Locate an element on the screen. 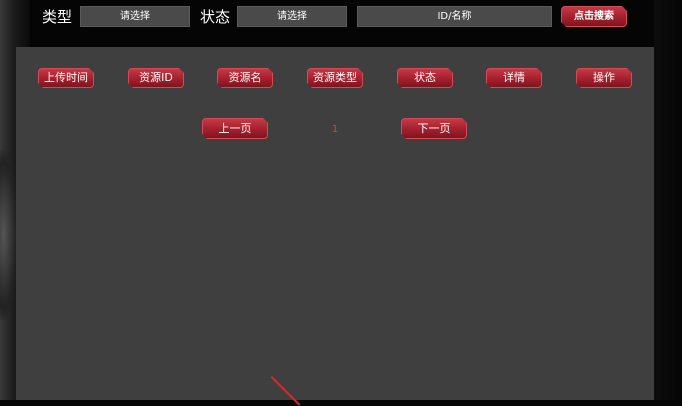 This screenshot has height=406, width=682. column-status: 状态 is located at coordinates (425, 78).